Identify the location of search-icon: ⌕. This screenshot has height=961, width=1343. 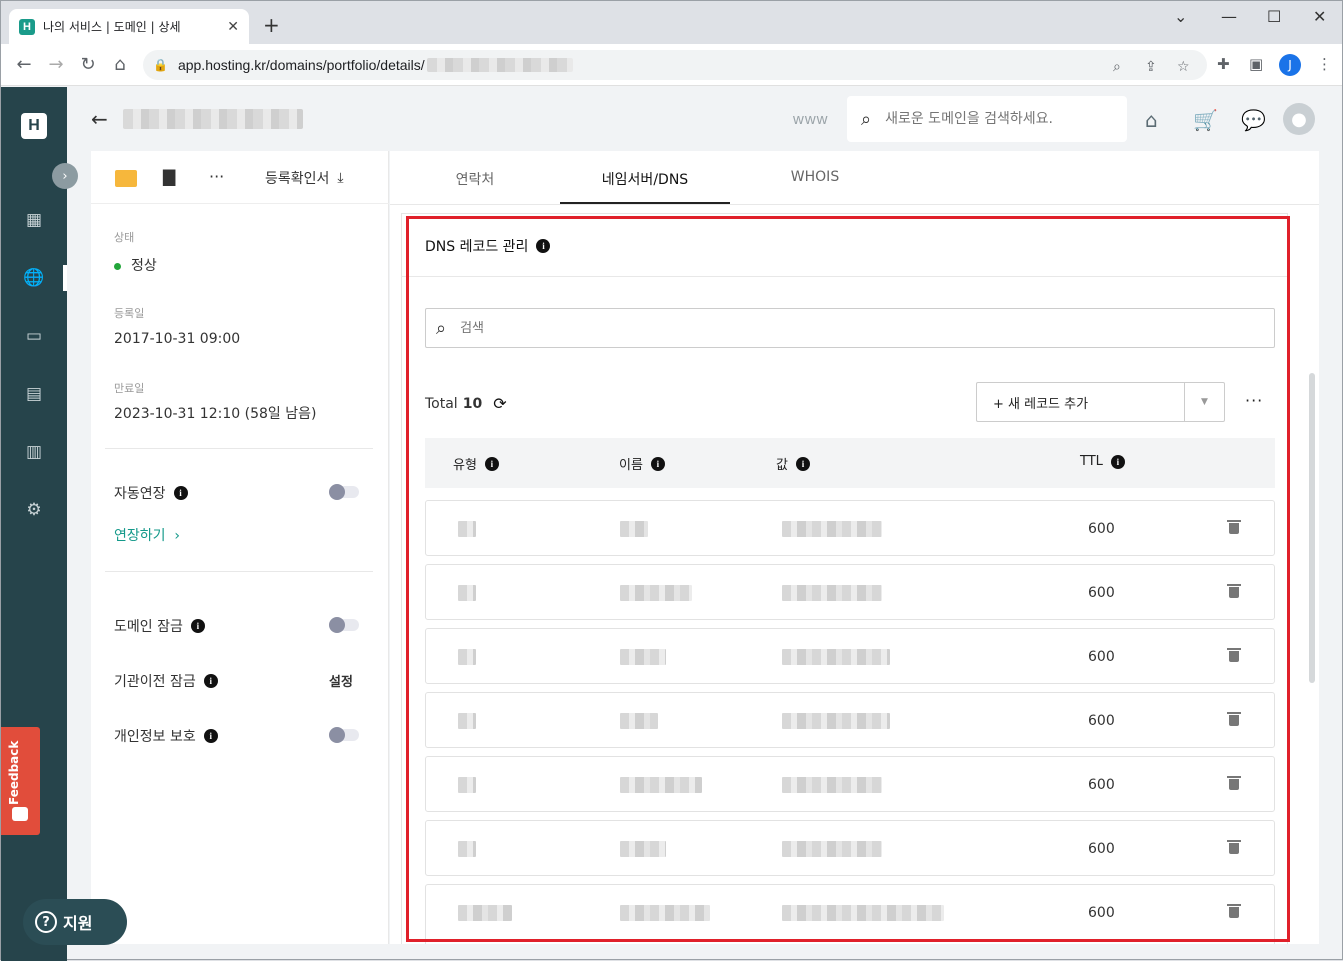
(866, 119).